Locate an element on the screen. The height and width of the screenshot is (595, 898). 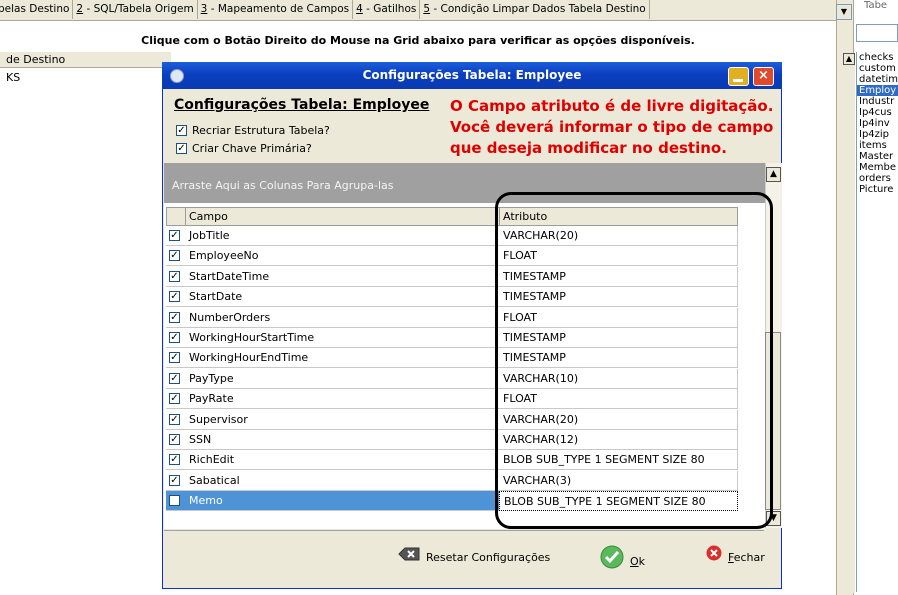
background-grid-row: KS is located at coordinates (85, 77).